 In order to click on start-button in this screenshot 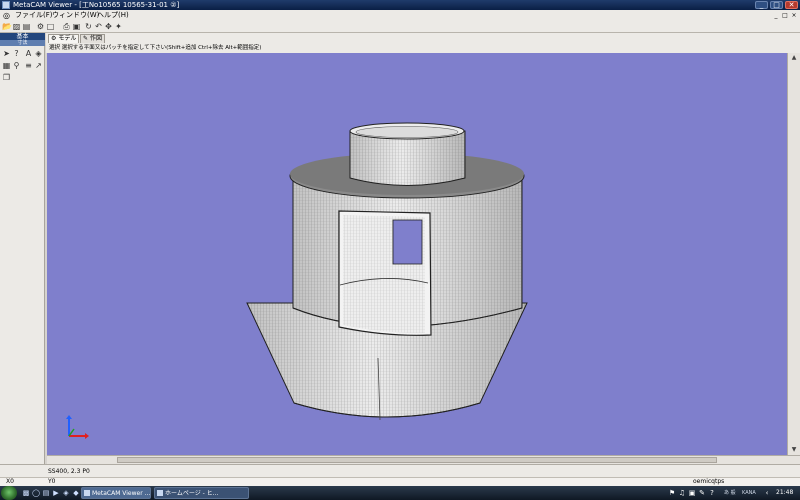, I will do `click(9, 493)`.